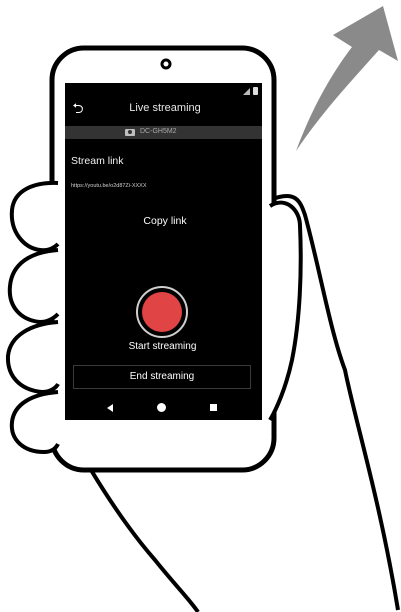  I want to click on nav-recent-icon, so click(213, 407).